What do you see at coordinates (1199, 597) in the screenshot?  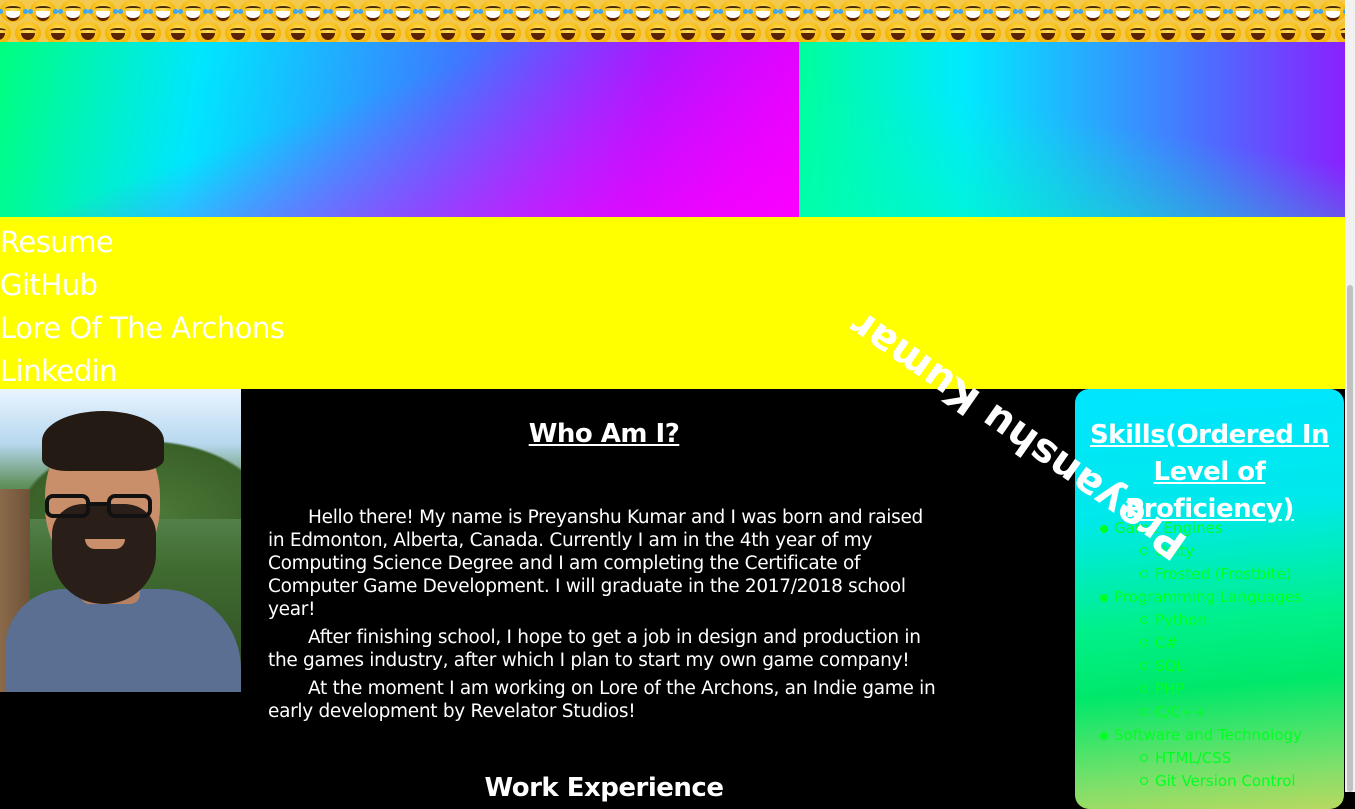 I see `skill-category: Programming Languages` at bounding box center [1199, 597].